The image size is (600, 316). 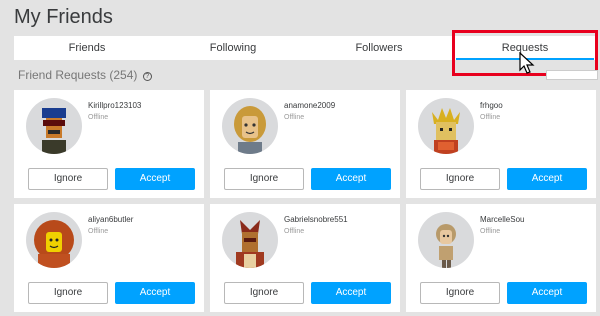 What do you see at coordinates (147, 76) in the screenshot?
I see `help-icon: ?` at bounding box center [147, 76].